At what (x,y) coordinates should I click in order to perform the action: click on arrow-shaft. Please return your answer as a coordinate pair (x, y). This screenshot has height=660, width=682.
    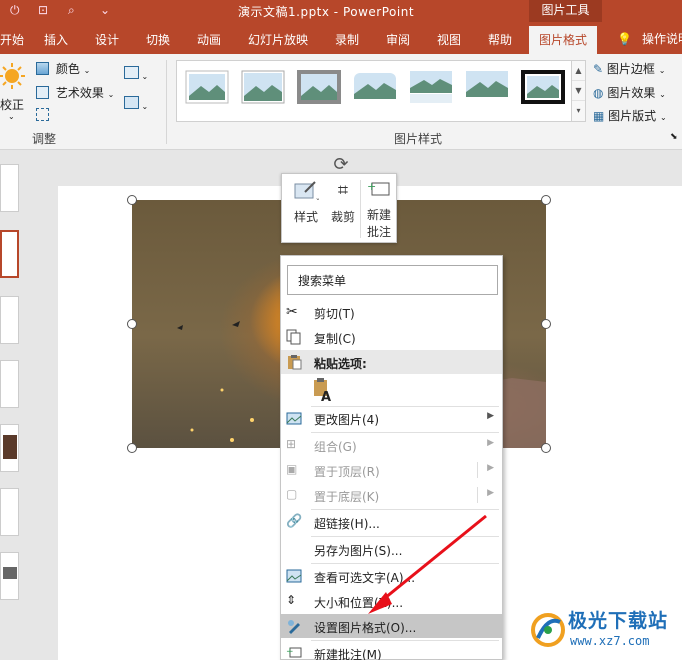
    Looking at the image, I should click on (433, 559).